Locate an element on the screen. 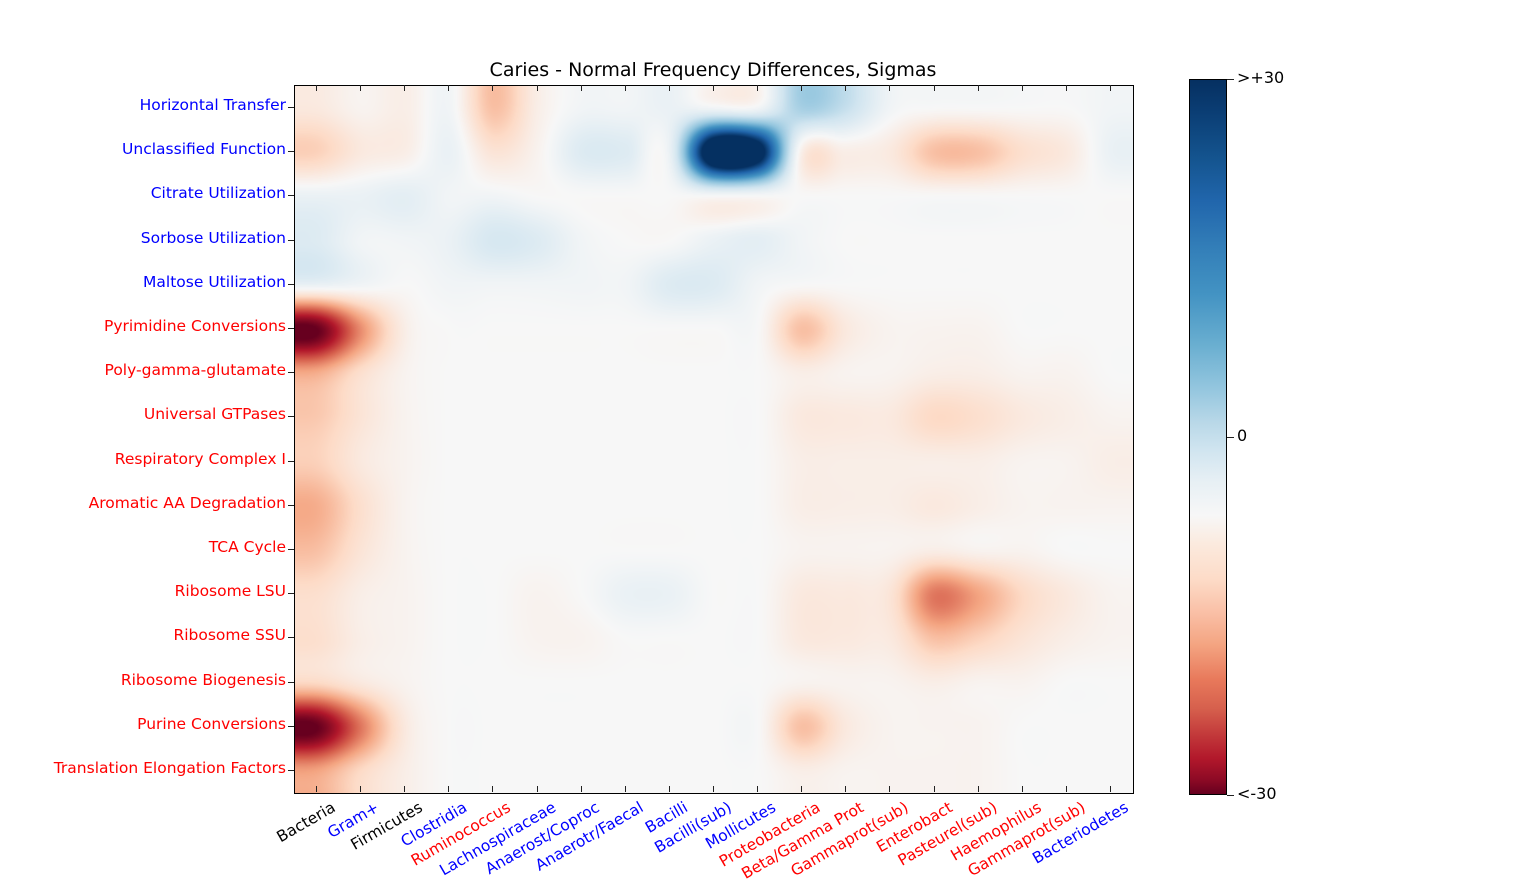 Image resolution: width=1518 pixels, height=883 pixels. y-axis-label: Horizontal Transfer is located at coordinates (212, 105).